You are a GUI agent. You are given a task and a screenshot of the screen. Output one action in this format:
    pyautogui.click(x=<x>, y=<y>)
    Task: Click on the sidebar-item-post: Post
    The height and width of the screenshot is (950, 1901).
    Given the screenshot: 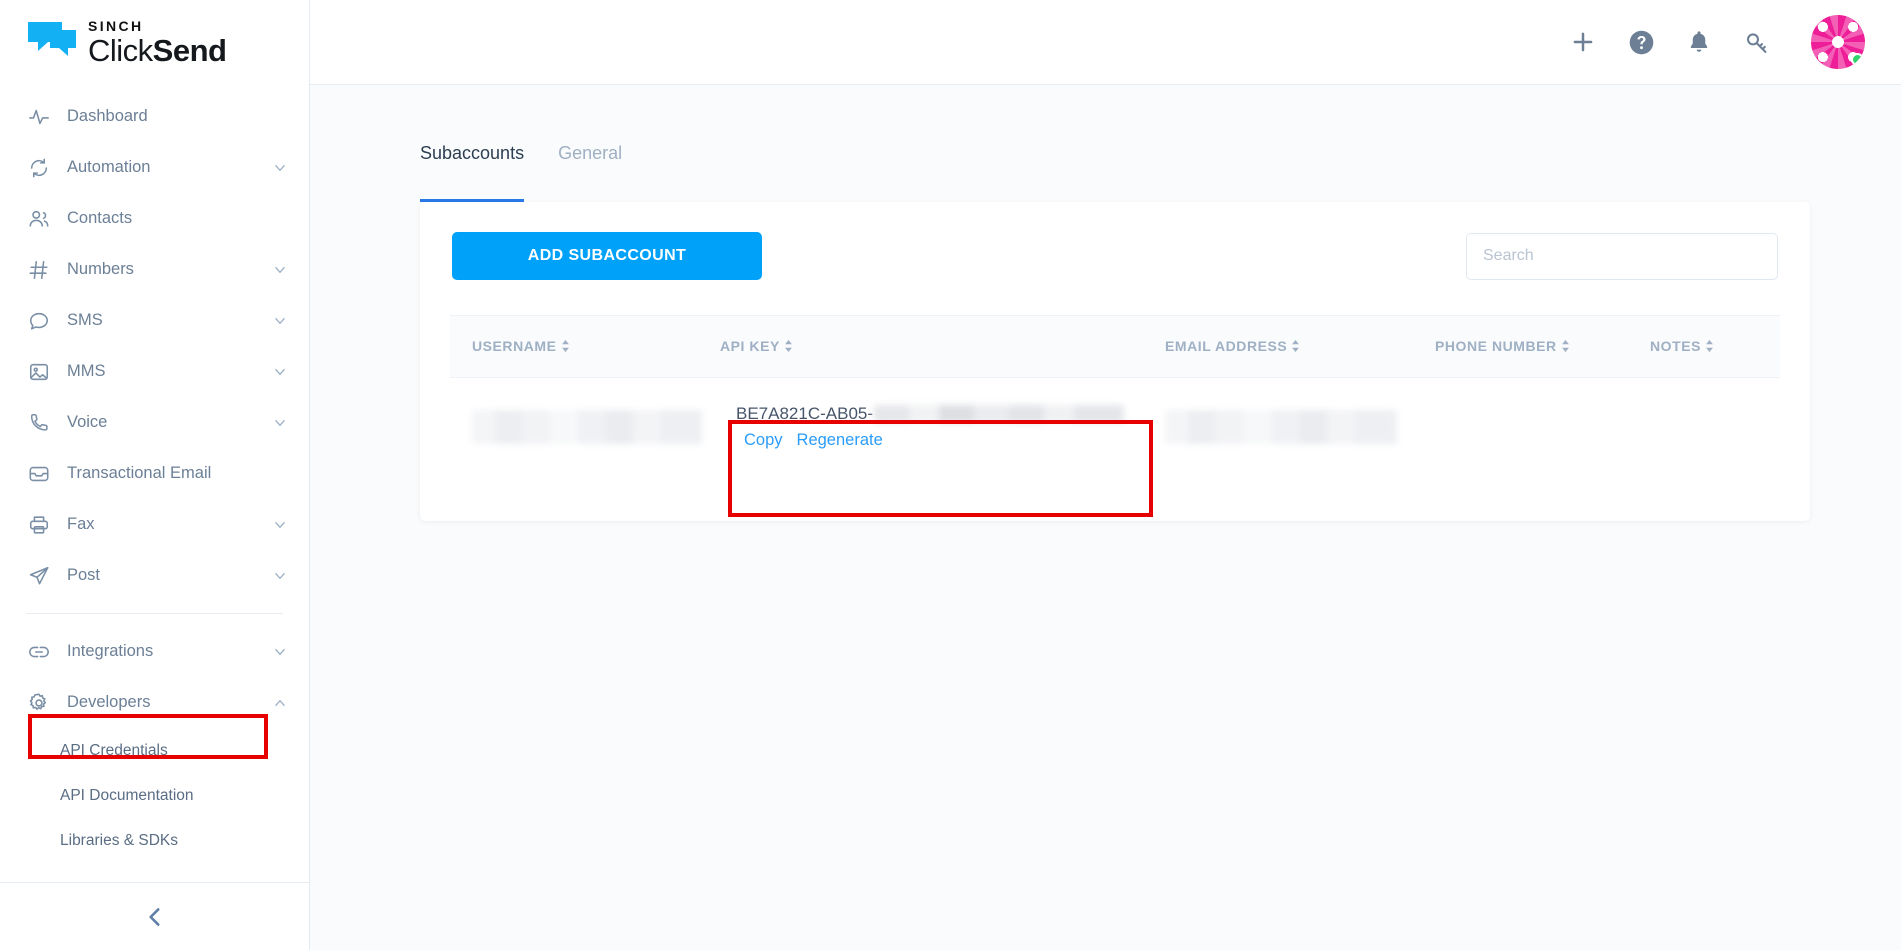 What is the action you would take?
    pyautogui.click(x=154, y=575)
    